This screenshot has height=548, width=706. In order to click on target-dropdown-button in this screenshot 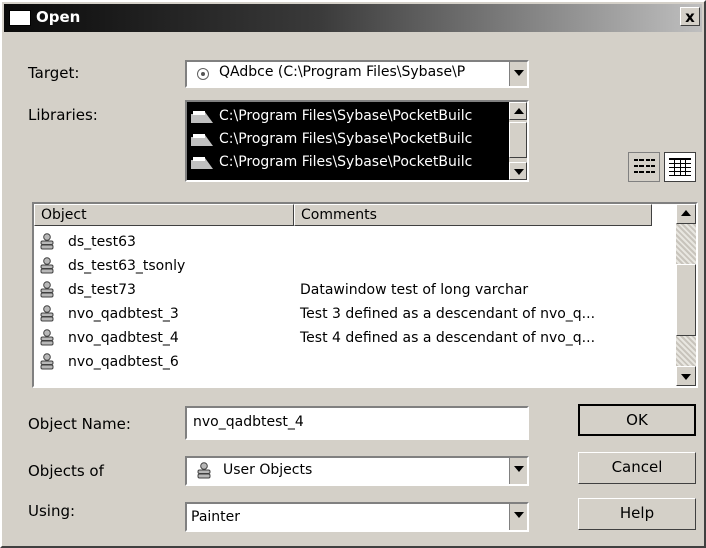, I will do `click(518, 74)`.